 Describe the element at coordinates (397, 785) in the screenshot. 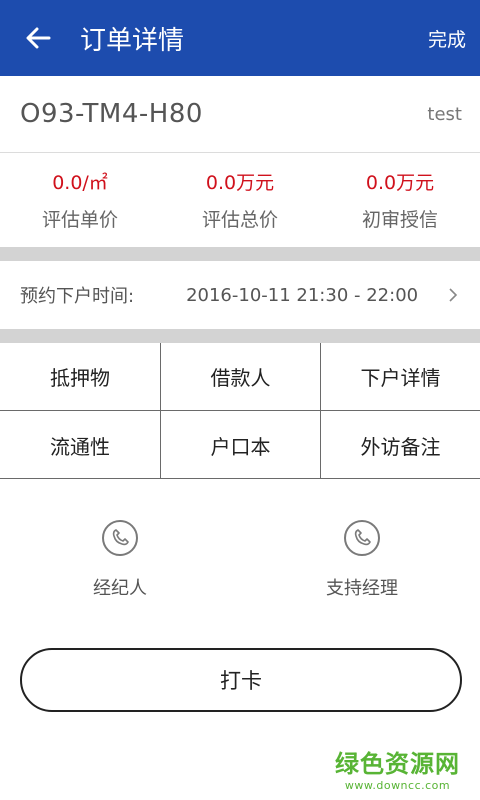

I see `watermark-sub: www.downcc.com` at that location.